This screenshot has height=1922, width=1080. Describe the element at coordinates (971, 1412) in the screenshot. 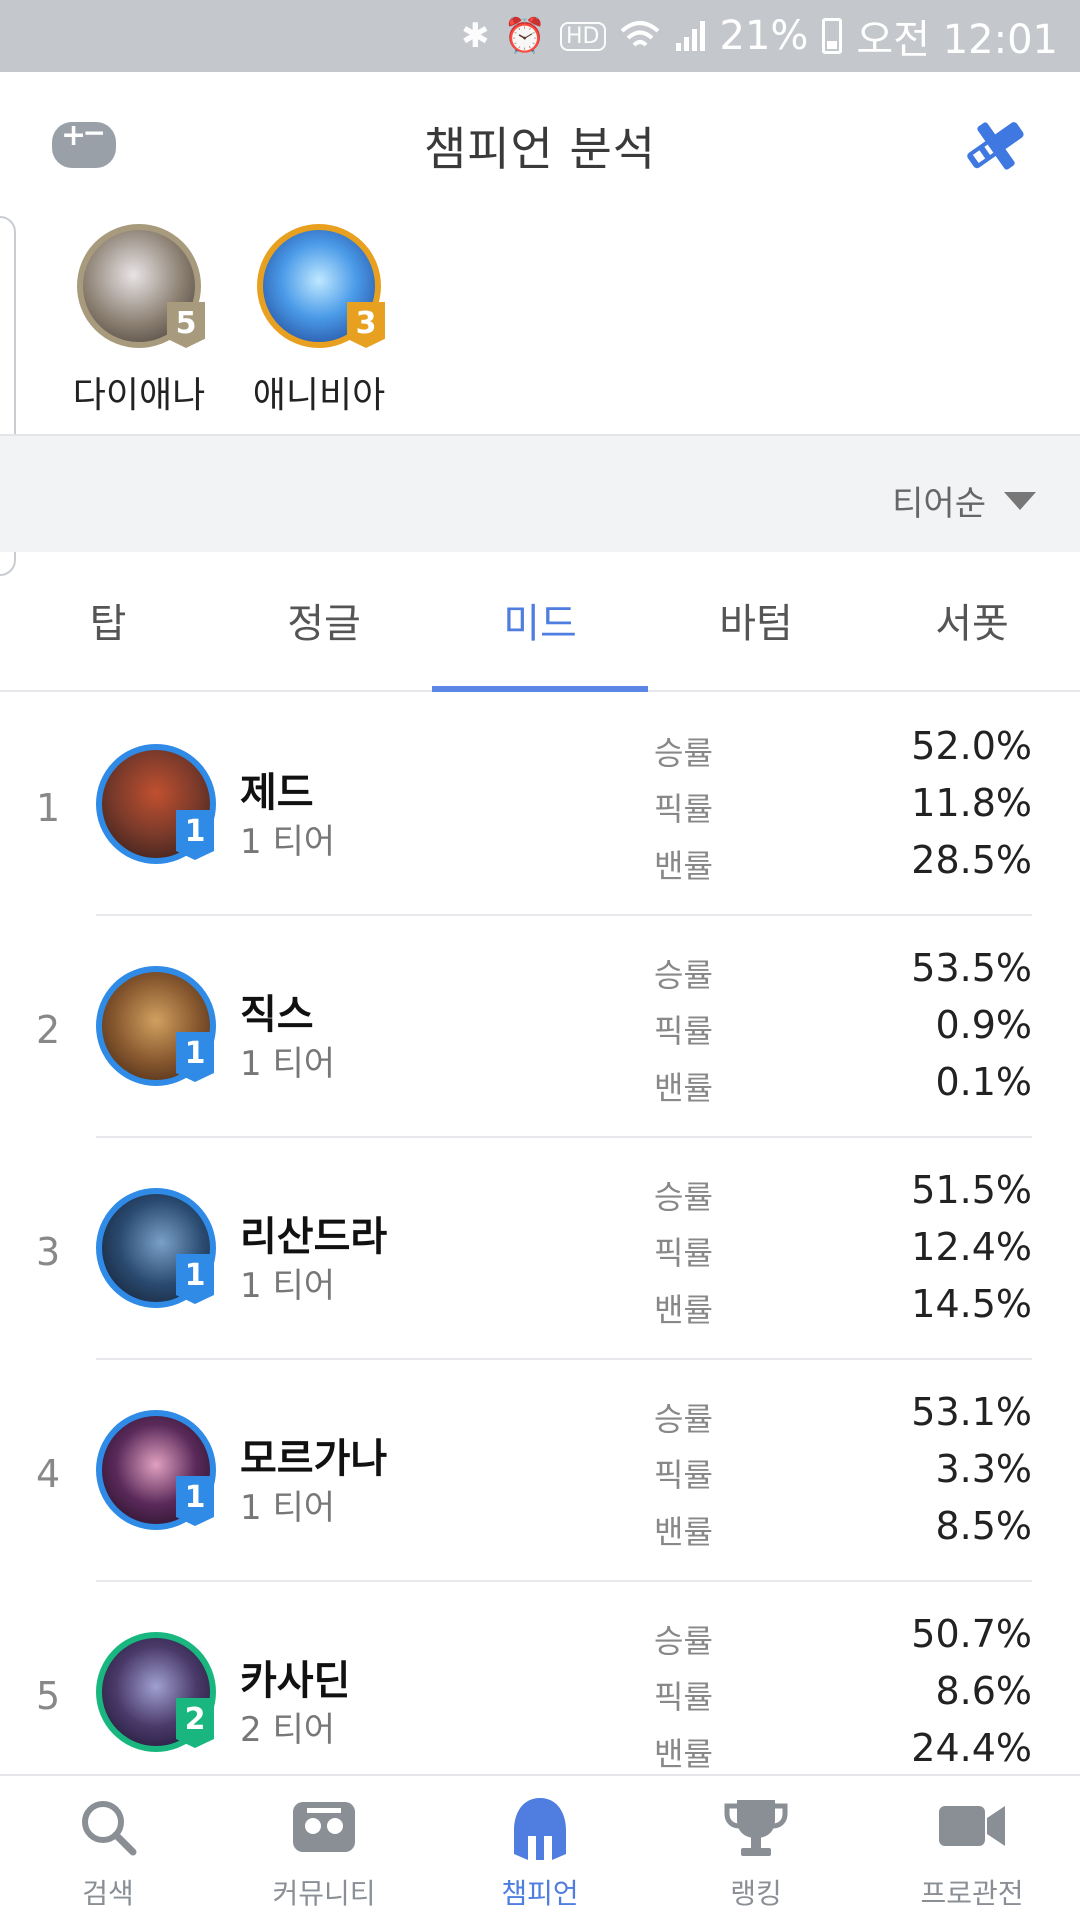

I see `win-rate-value: 53.1%` at that location.